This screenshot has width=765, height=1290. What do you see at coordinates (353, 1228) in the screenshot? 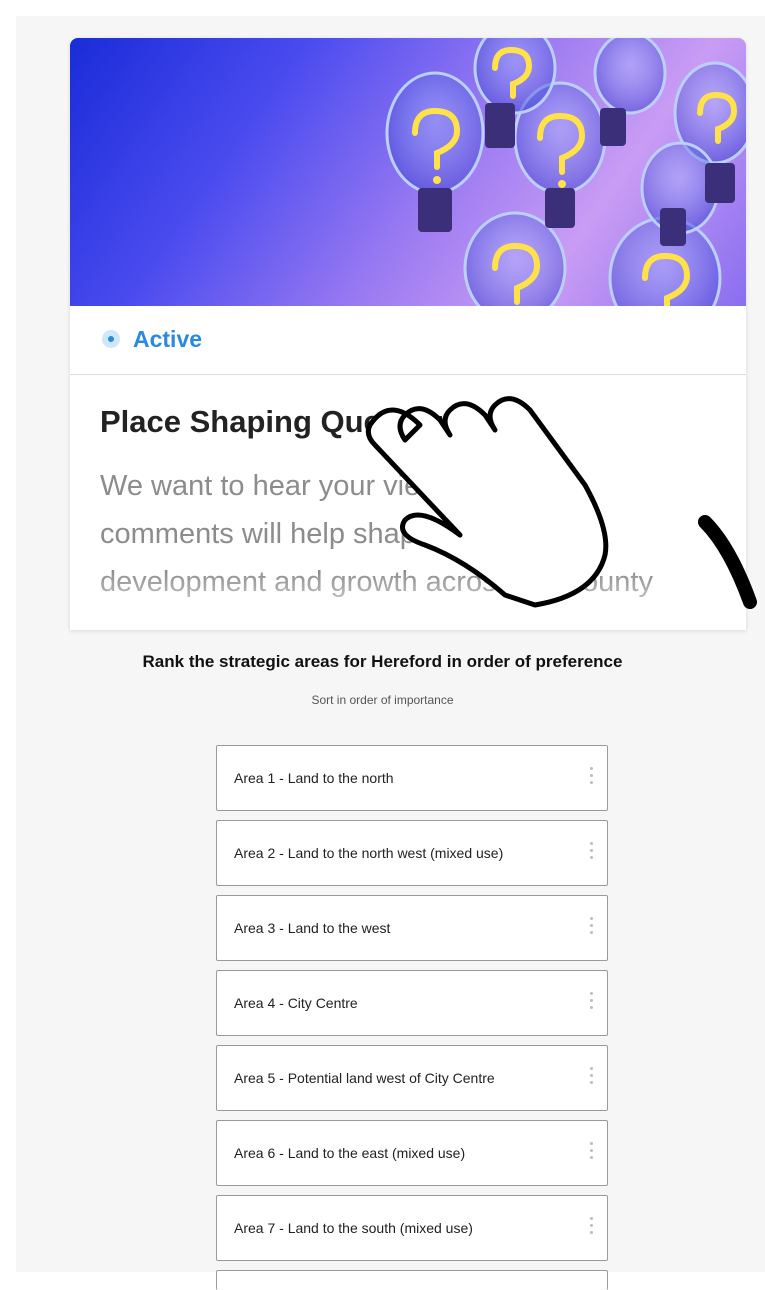
I see `rank-item-label: Area 7 - Land to the south (mixed use)` at bounding box center [353, 1228].